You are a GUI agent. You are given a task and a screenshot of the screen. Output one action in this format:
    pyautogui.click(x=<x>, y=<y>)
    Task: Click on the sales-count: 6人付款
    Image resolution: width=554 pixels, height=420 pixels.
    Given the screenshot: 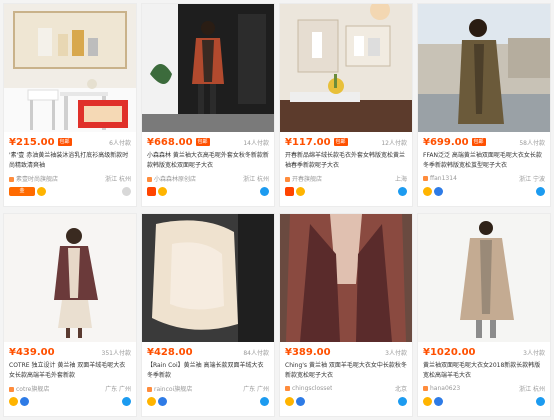 What is the action you would take?
    pyautogui.click(x=120, y=143)
    